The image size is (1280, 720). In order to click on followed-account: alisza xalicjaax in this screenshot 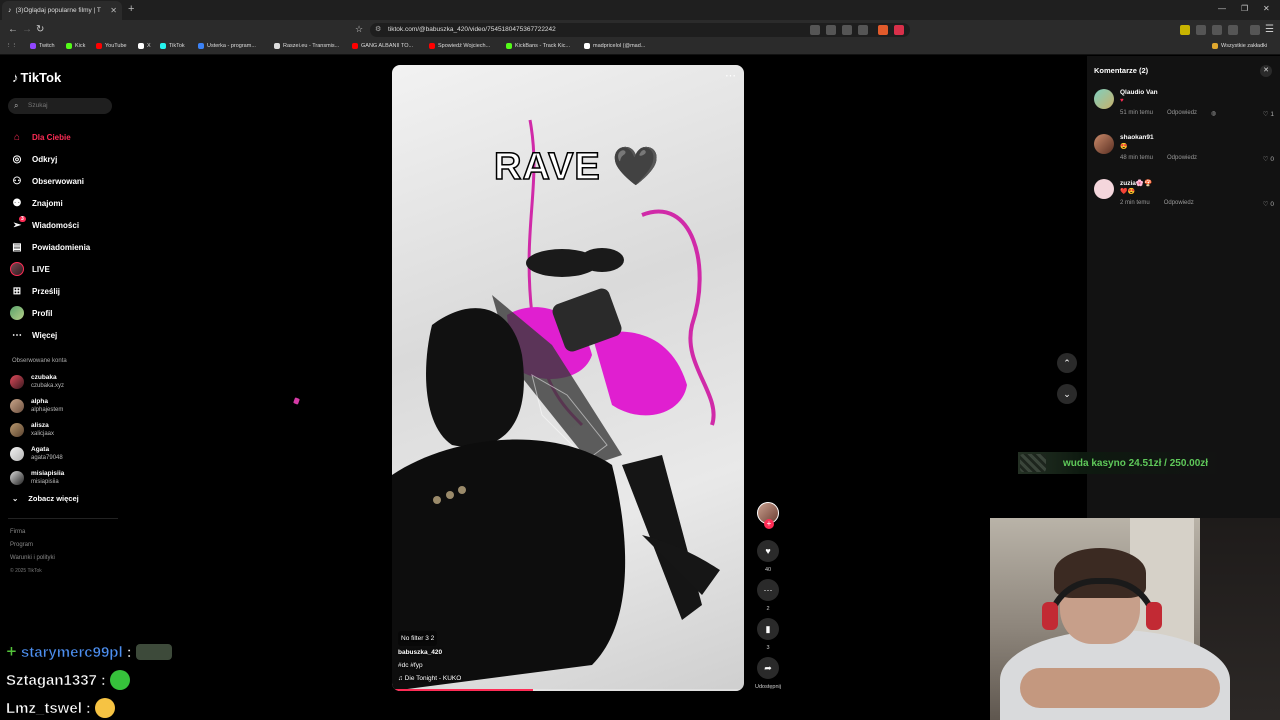, I will do `click(37, 430)`.